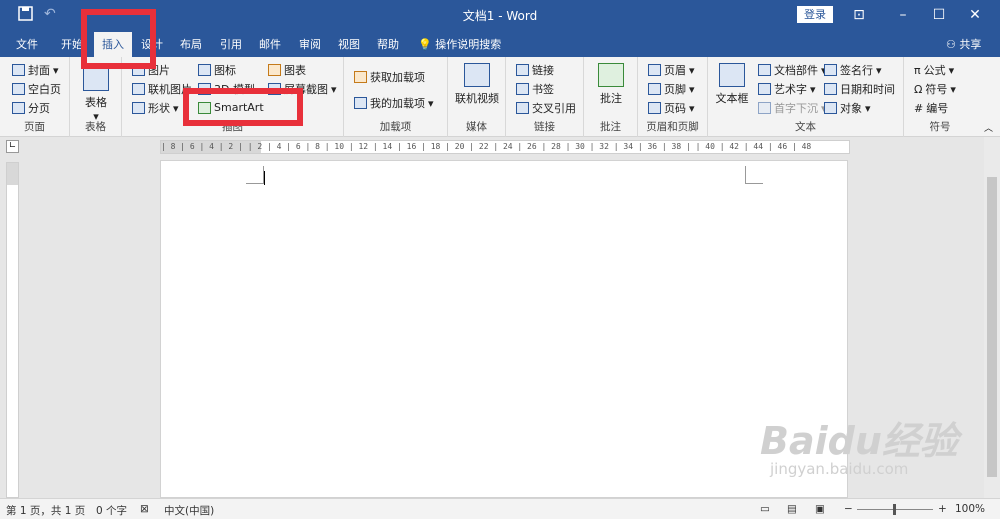 This screenshot has width=1000, height=519. Describe the element at coordinates (31, 108) in the screenshot. I see `page-break-button: 分页` at that location.